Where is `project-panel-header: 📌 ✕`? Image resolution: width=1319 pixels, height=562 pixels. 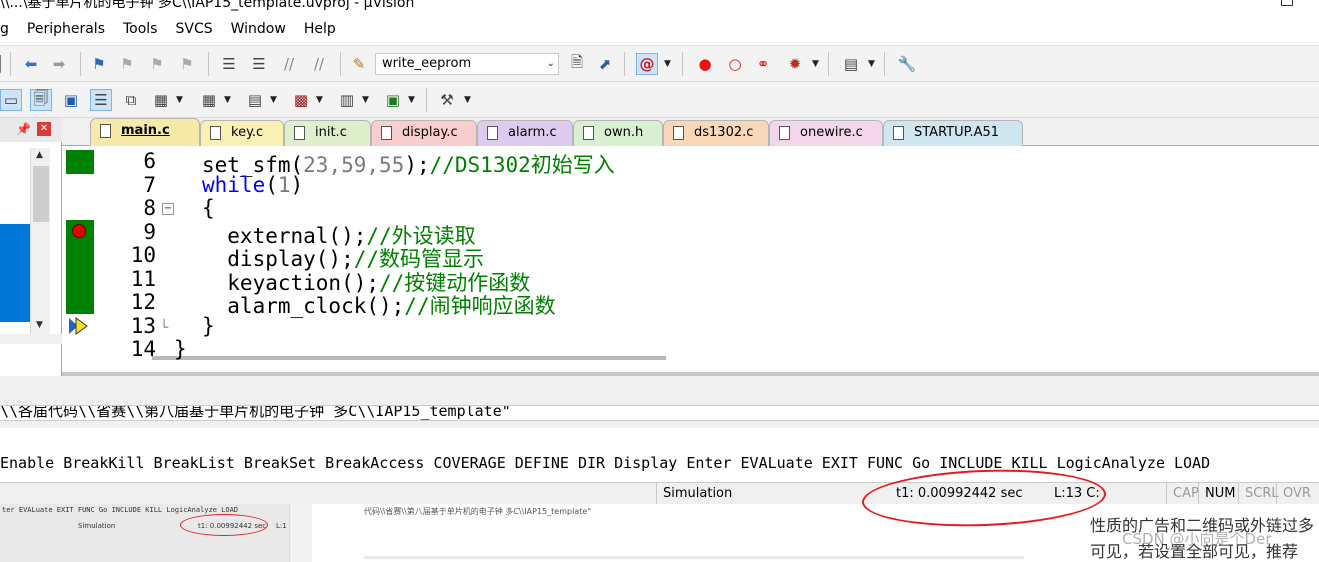 project-panel-header: 📌 ✕ is located at coordinates (31, 130).